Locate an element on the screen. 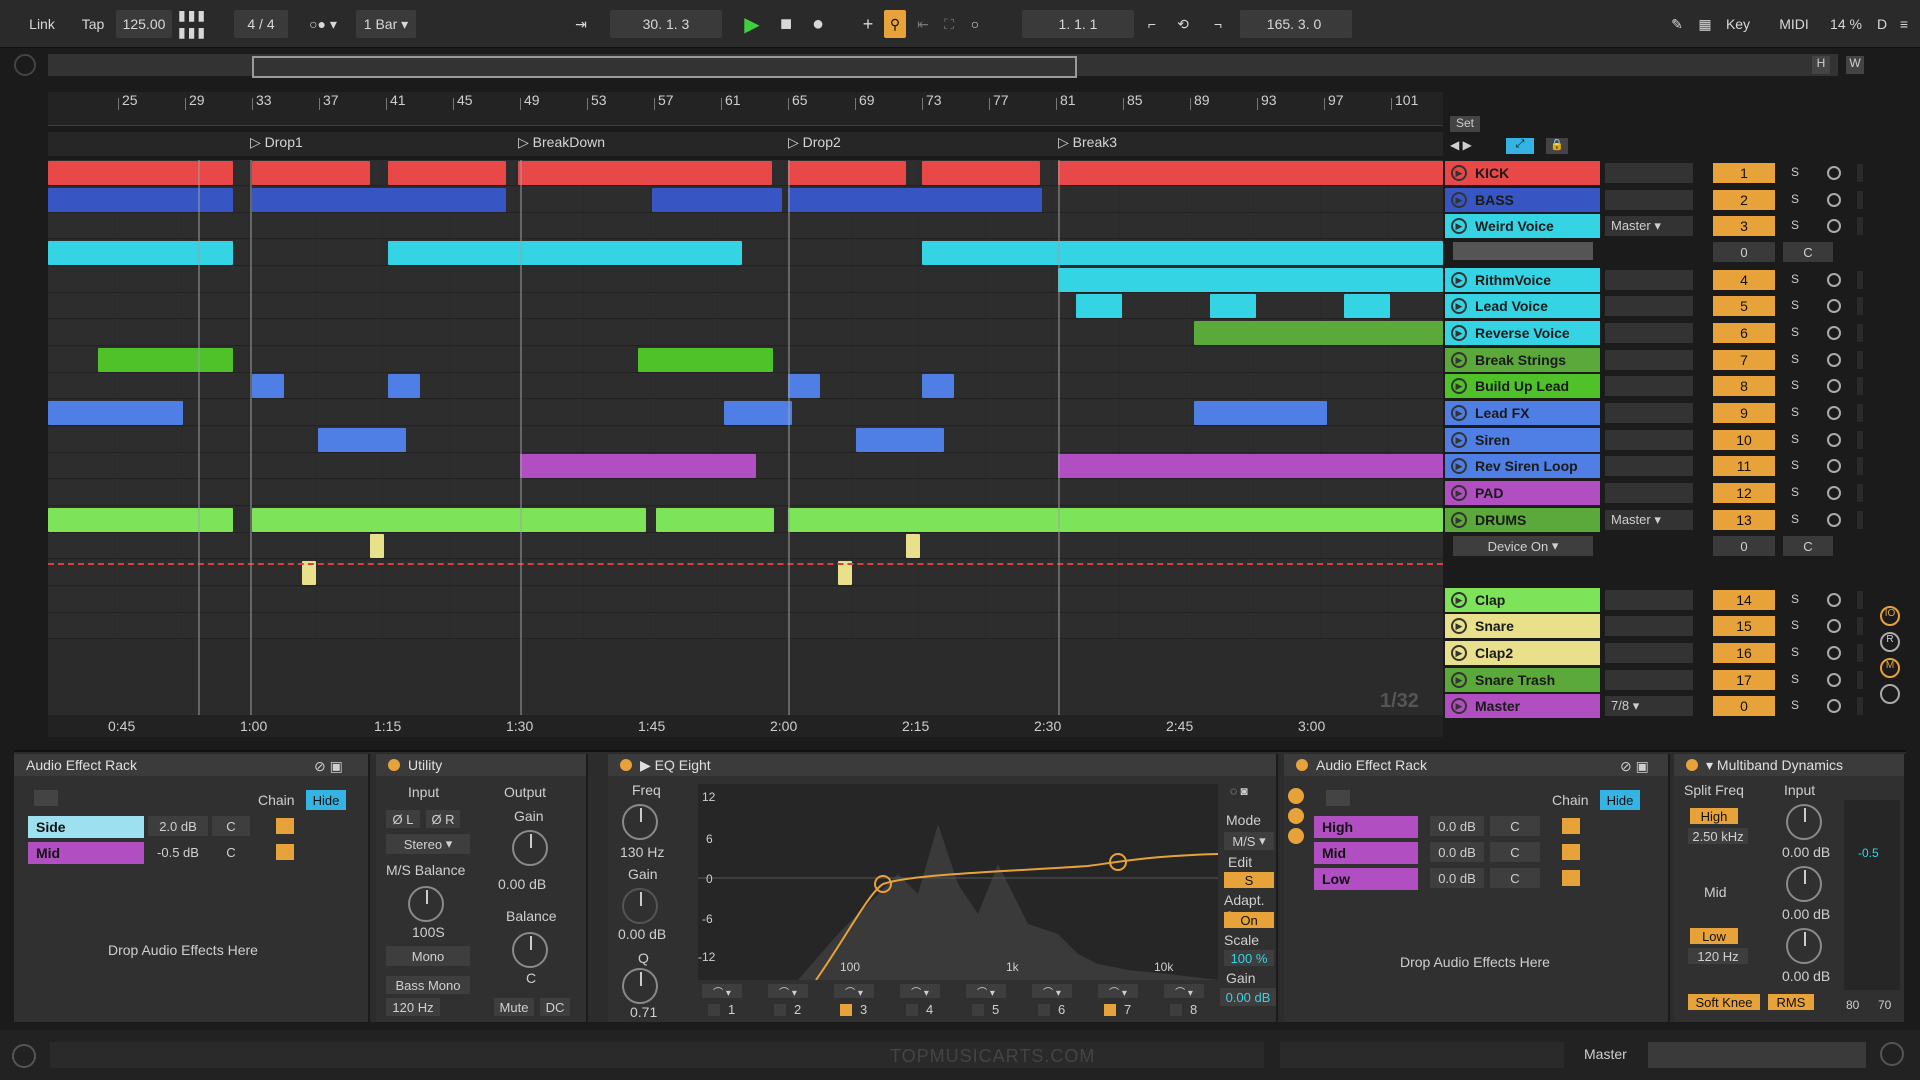  mb-mid-input-knob is located at coordinates (1804, 884).